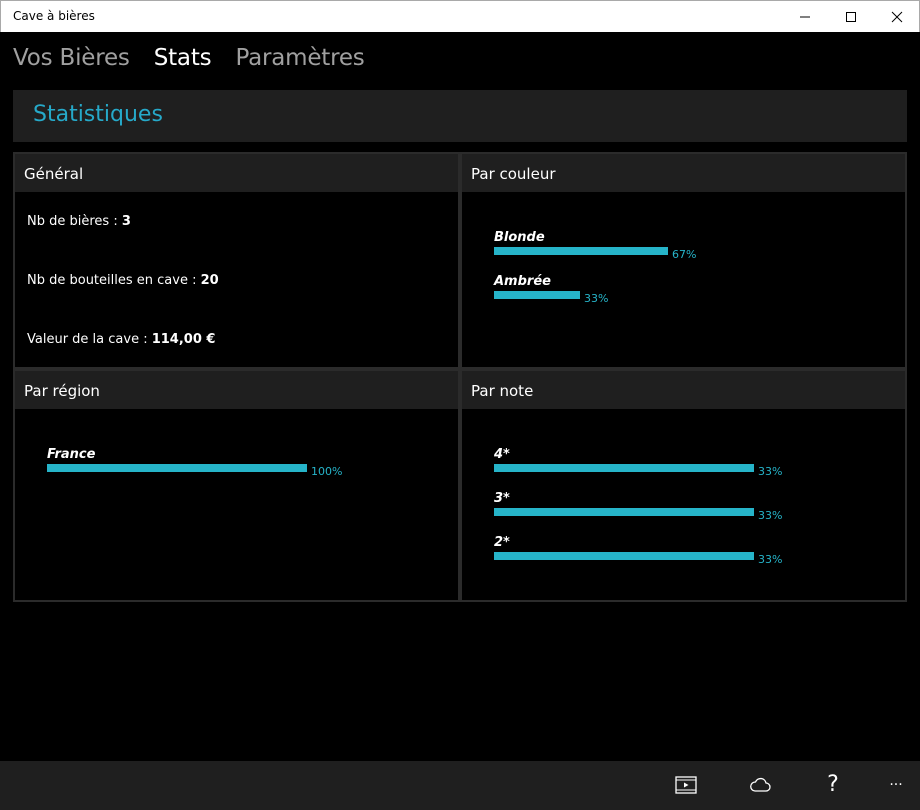  Describe the element at coordinates (62, 391) in the screenshot. I see `panel-region-title: Par région` at that location.